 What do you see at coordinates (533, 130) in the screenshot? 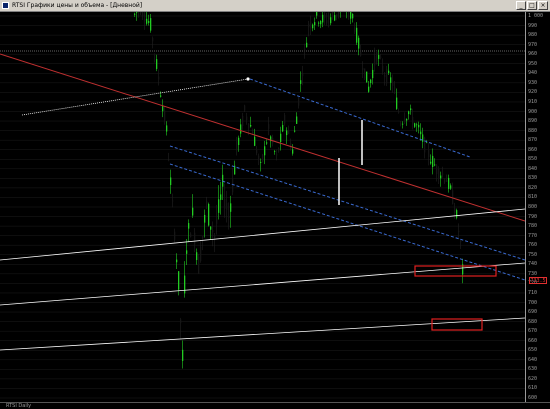
I see `price-tick-label: 880` at bounding box center [533, 130].